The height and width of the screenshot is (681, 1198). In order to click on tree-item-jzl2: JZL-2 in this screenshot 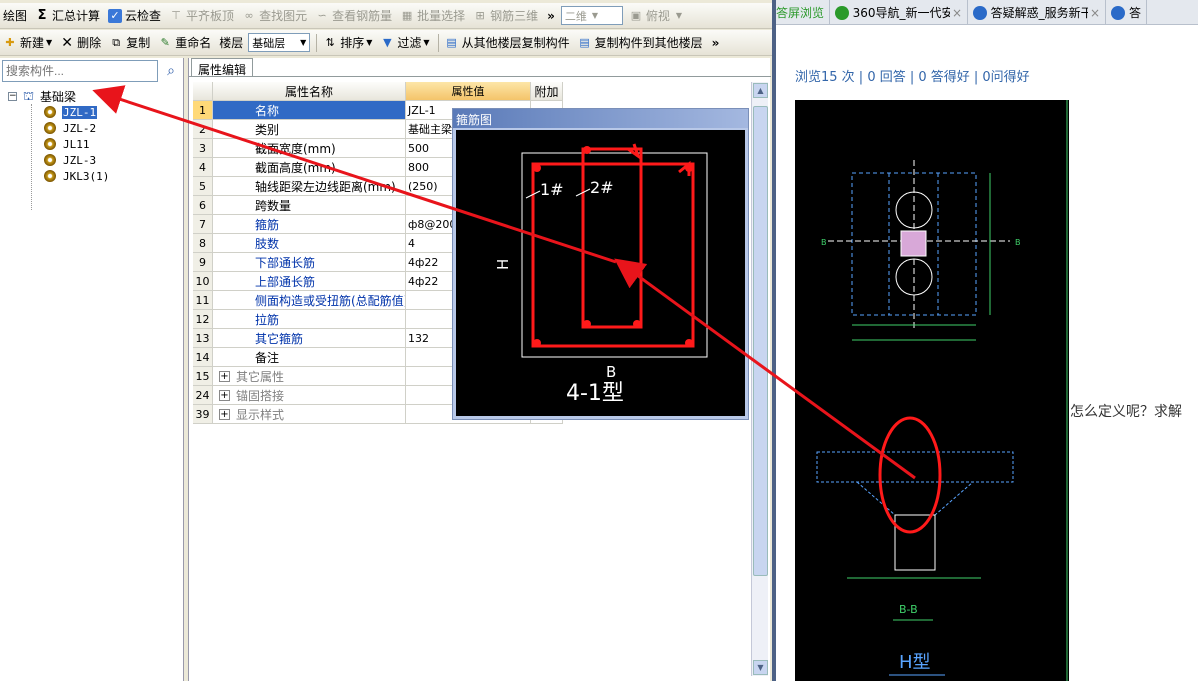, I will do `click(70, 128)`.